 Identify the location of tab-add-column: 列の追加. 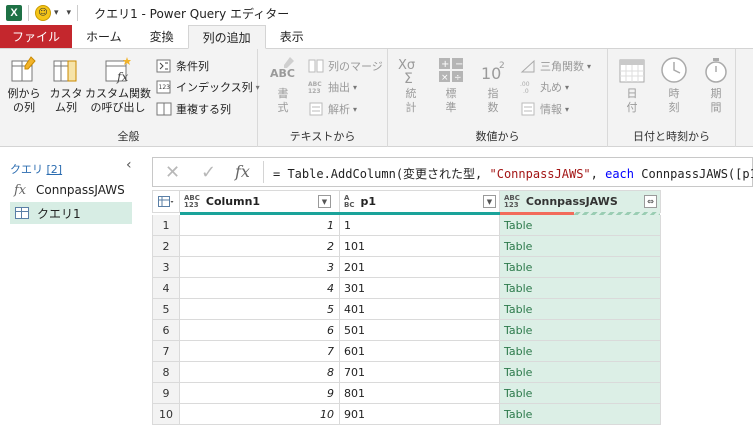
(226, 37).